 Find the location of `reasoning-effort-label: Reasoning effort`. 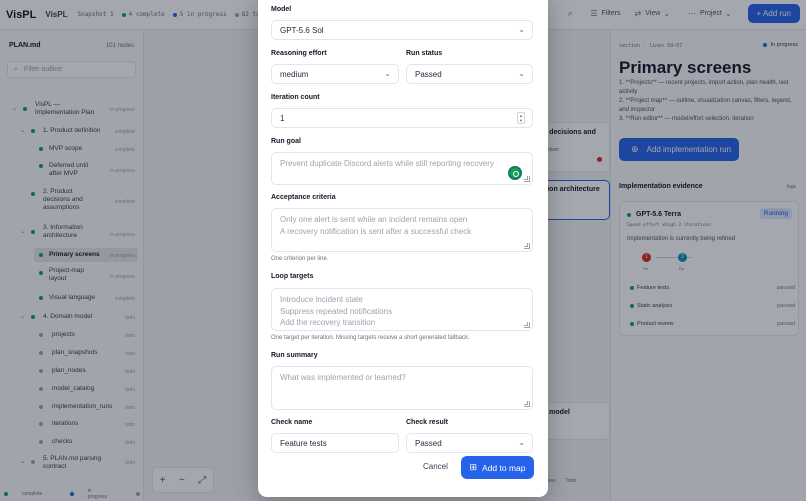

reasoning-effort-label: Reasoning effort is located at coordinates (299, 53).